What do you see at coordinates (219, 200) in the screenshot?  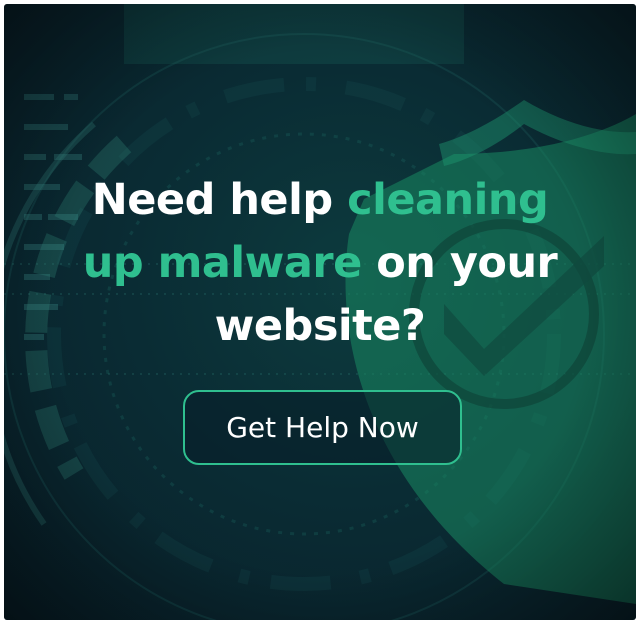 I see `headline-text: Need help` at bounding box center [219, 200].